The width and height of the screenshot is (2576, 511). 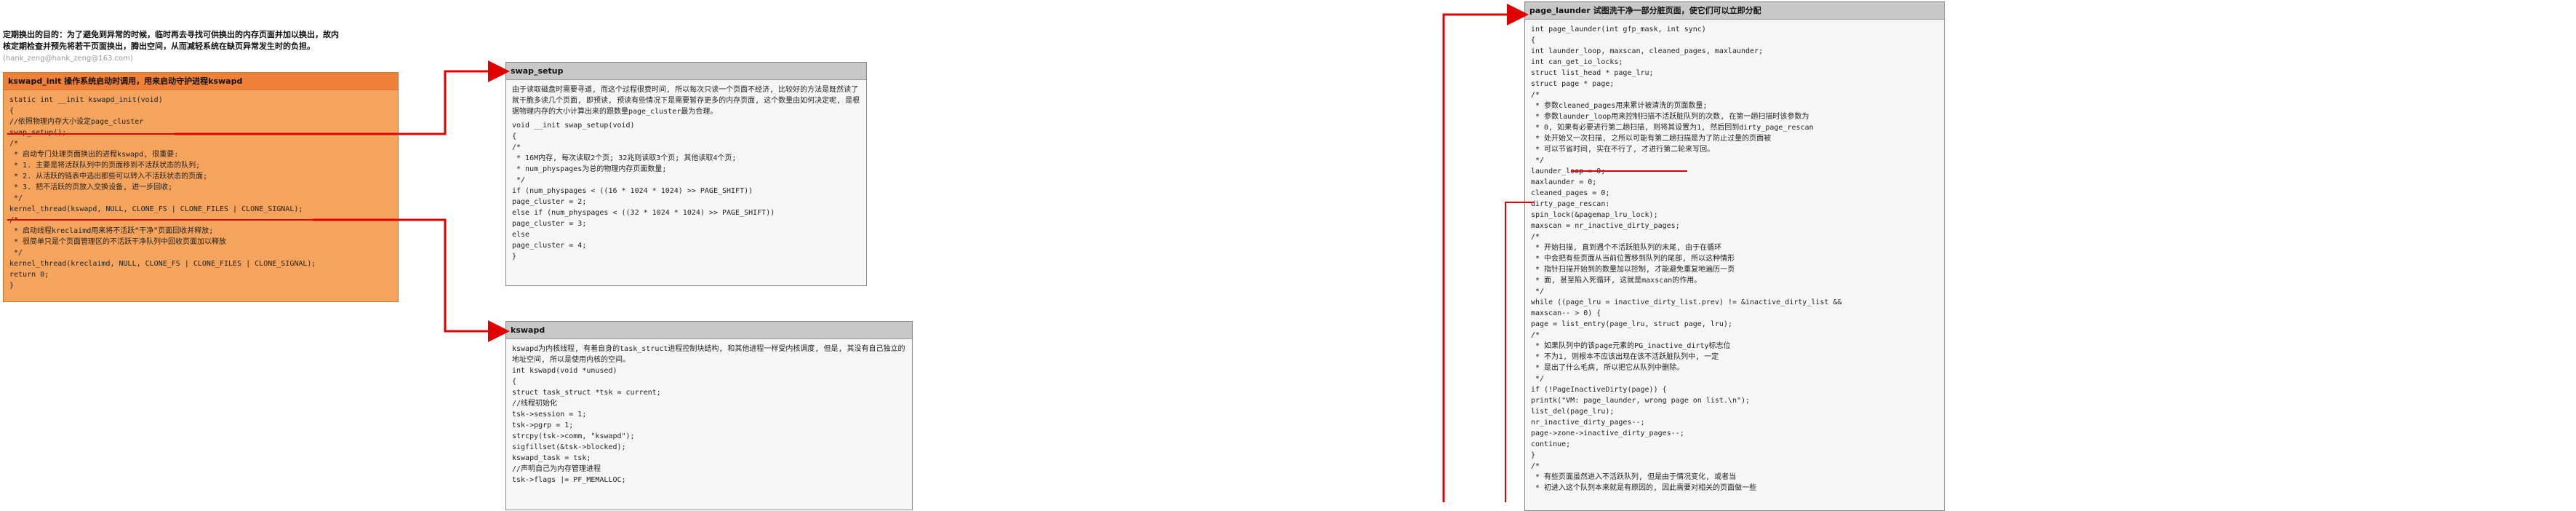 What do you see at coordinates (342, 97) in the screenshot?
I see `connector-swap-setup` at bounding box center [342, 97].